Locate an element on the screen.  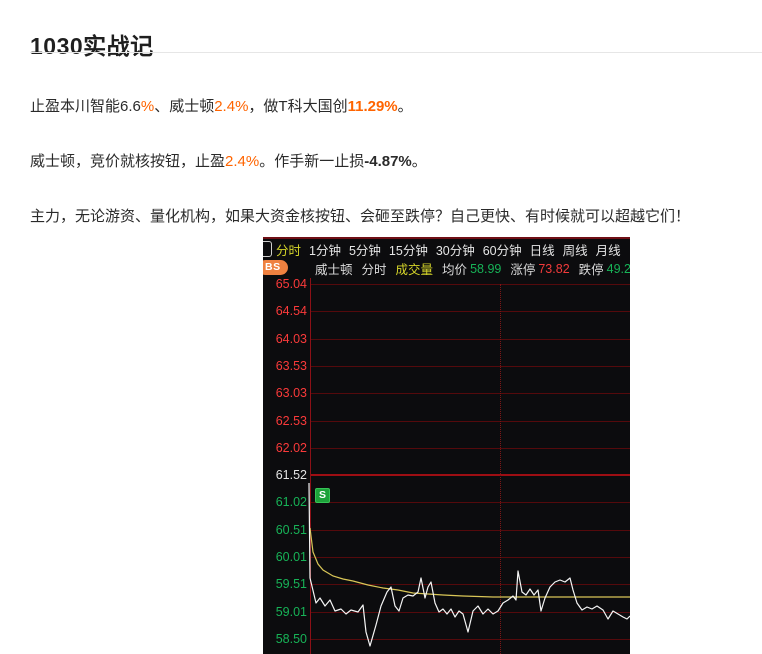
price-lines-svg is located at coordinates (469, 564).